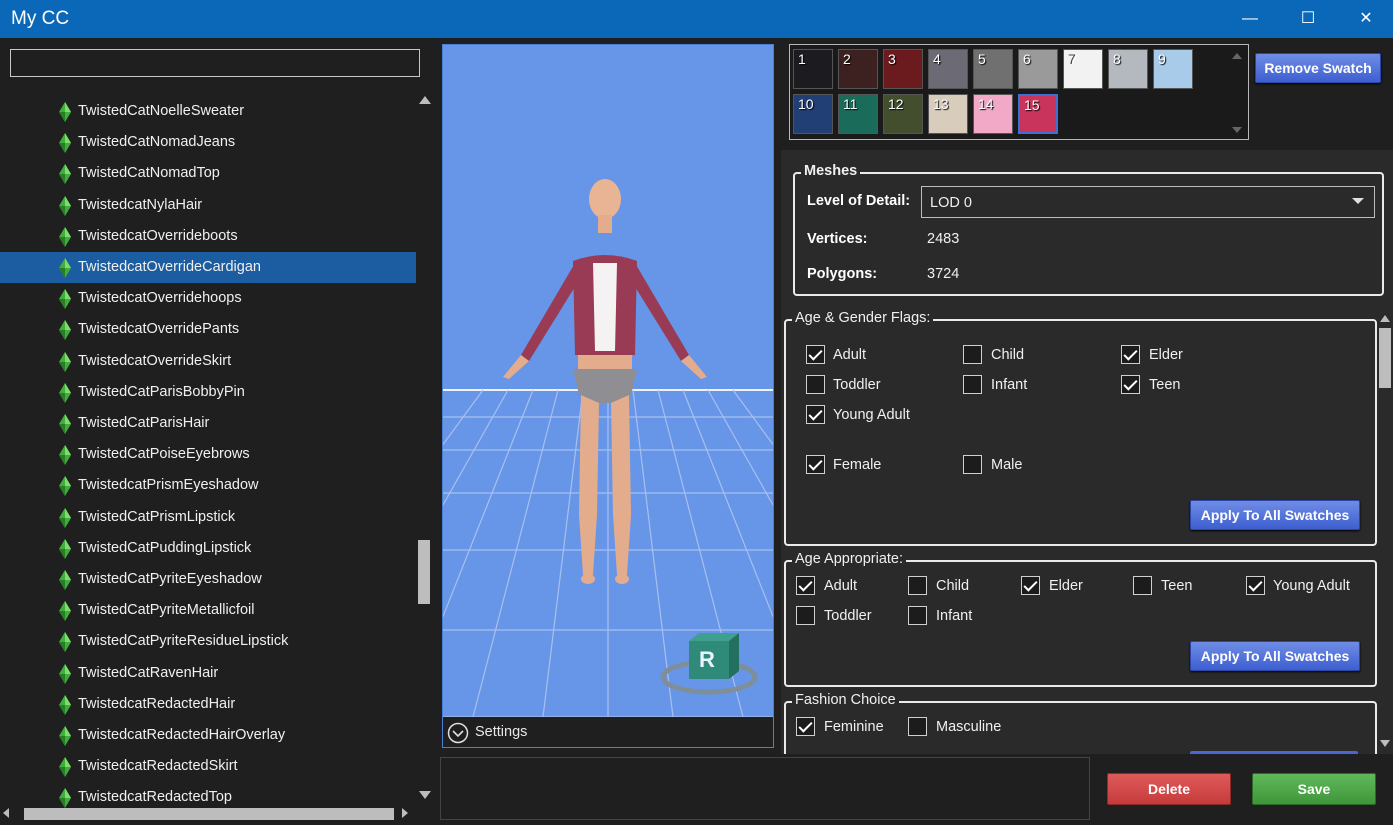  I want to click on tree-item: TwistedcatRedactedSkirt, so click(208, 766).